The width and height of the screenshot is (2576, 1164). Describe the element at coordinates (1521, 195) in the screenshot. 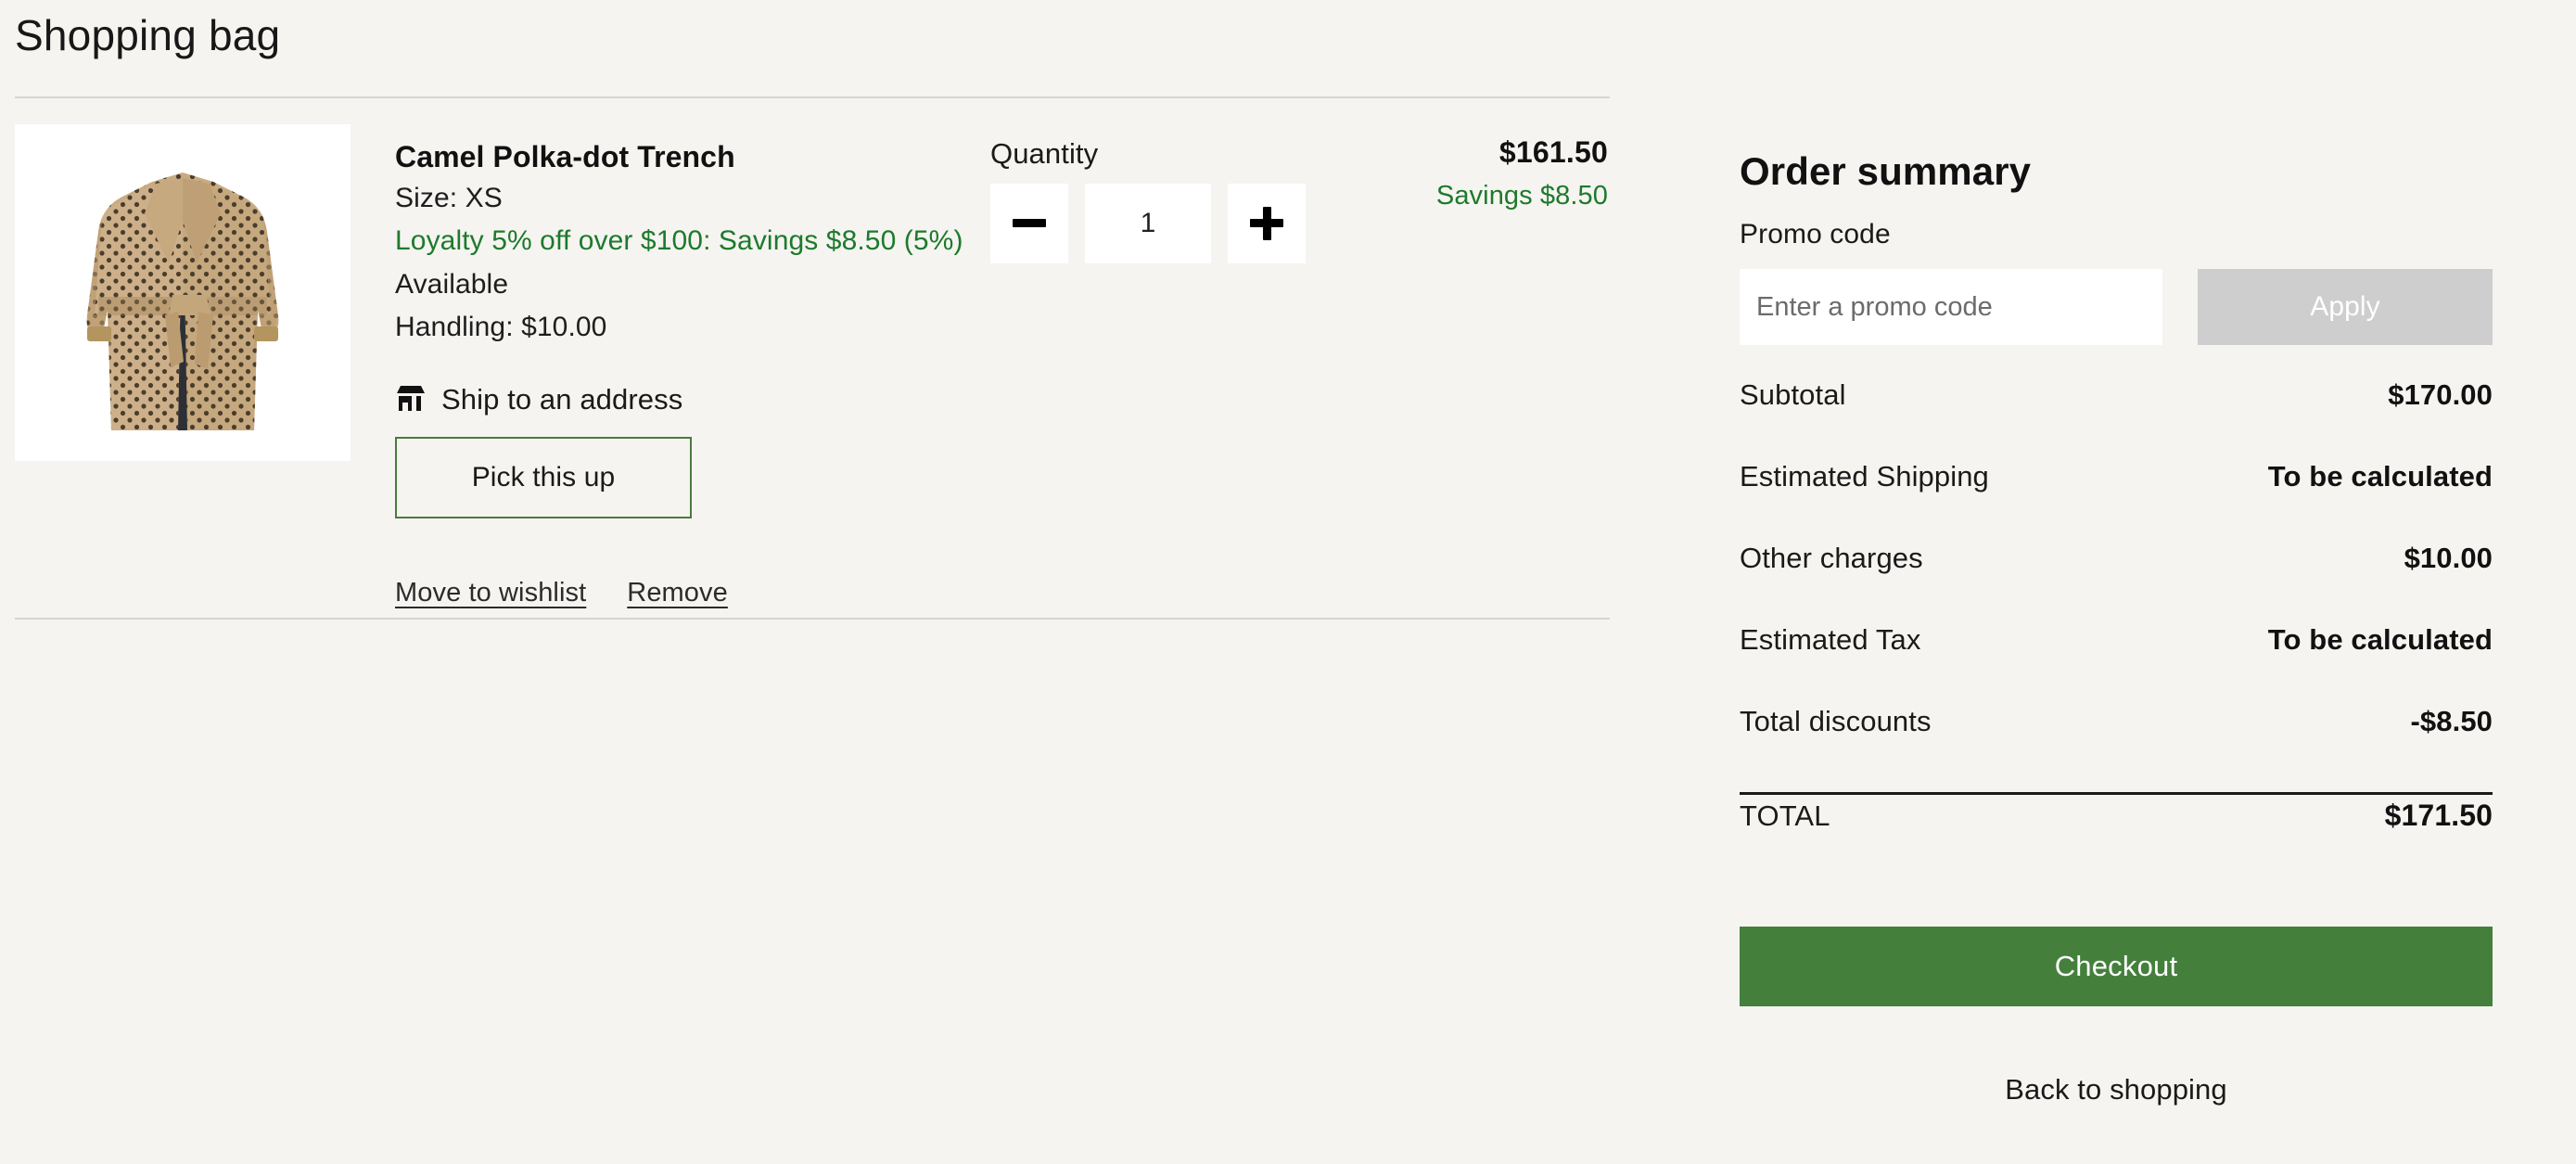

I see `item-savings: Savings $8.50` at that location.